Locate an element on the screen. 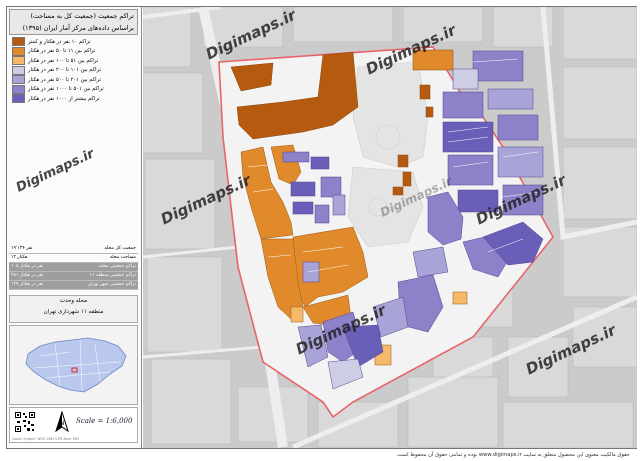  stats-label: تراکم جمعیتی شهر تهران is located at coordinates (111, 284).